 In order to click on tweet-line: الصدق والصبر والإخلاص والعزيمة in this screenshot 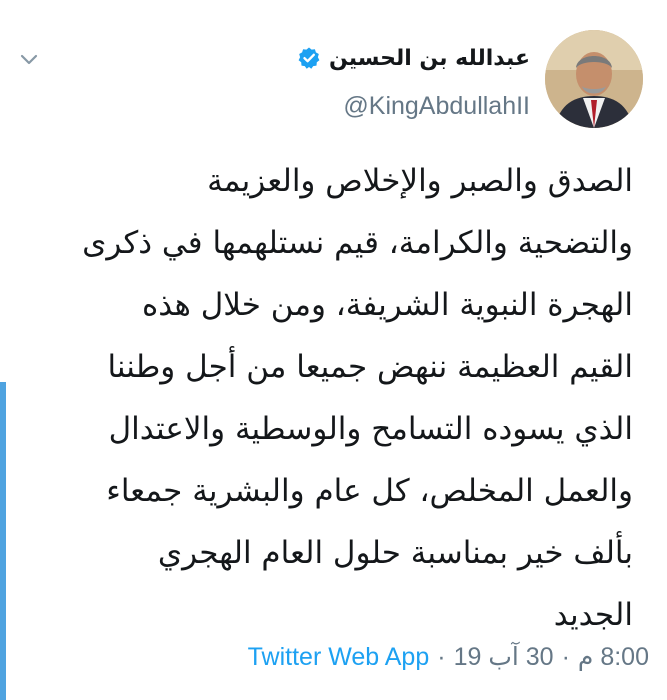, I will do `click(420, 181)`.